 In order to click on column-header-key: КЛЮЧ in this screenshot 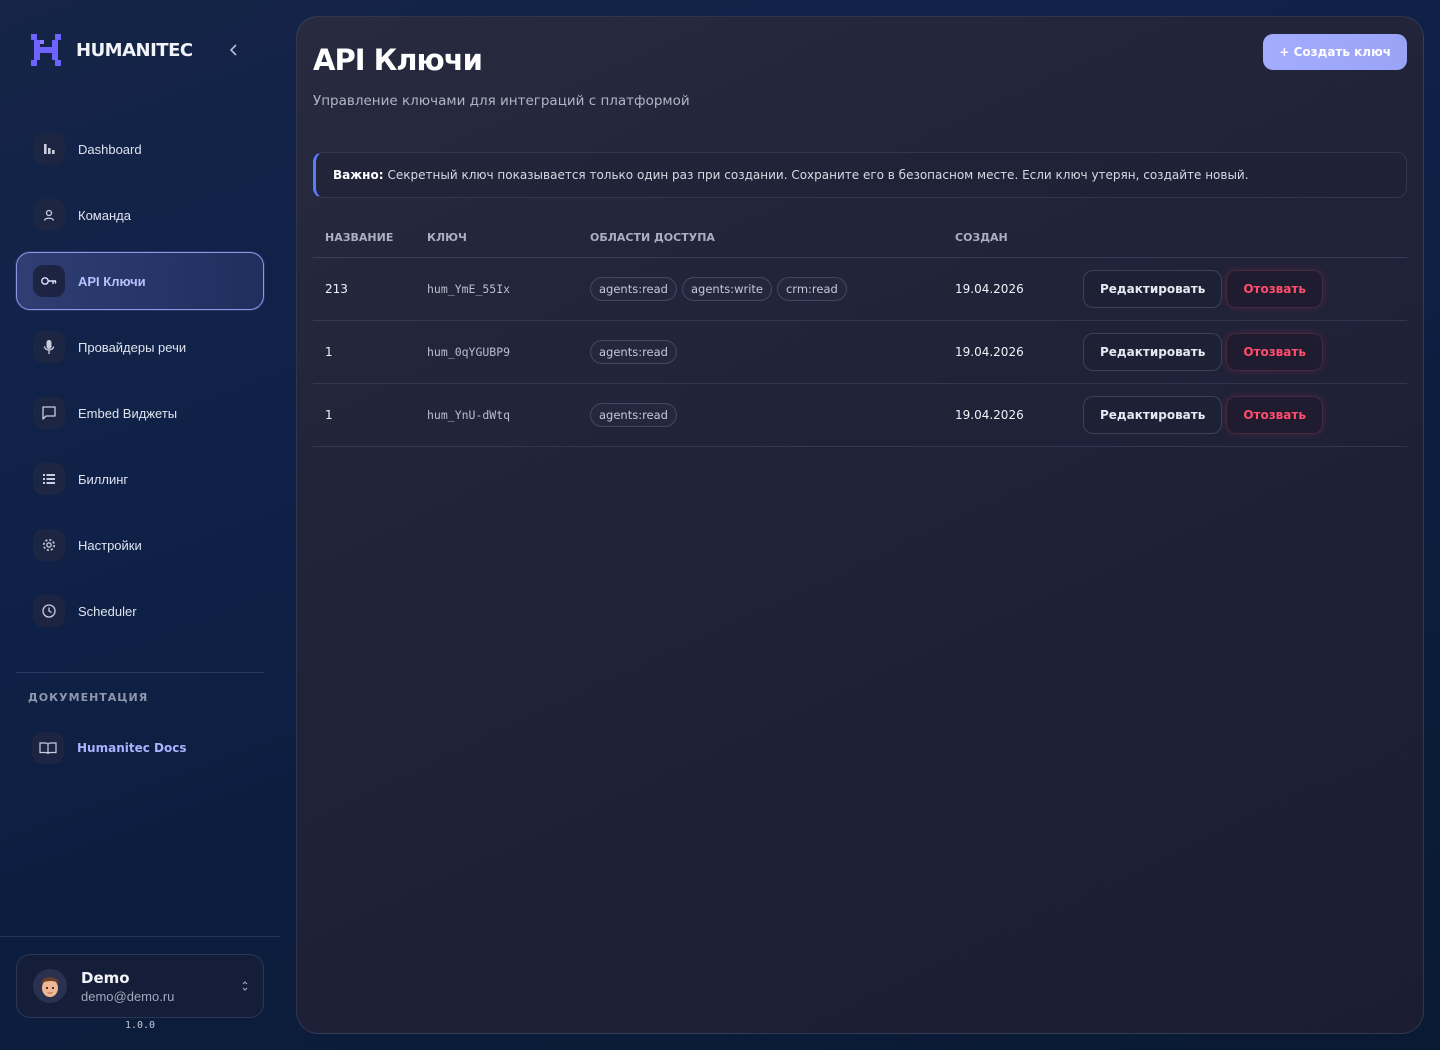, I will do `click(508, 237)`.